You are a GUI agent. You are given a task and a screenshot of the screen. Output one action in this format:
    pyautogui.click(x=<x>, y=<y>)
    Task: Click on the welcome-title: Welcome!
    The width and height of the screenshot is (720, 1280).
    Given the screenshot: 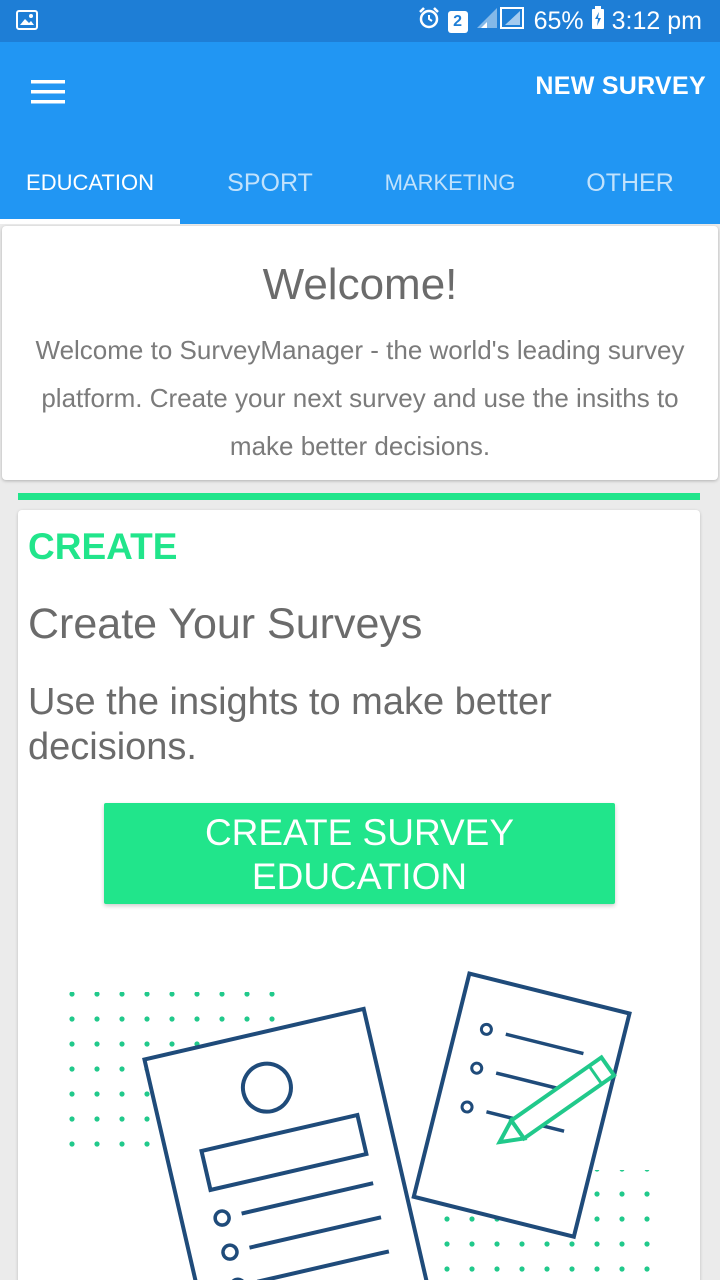 What is the action you would take?
    pyautogui.click(x=360, y=284)
    